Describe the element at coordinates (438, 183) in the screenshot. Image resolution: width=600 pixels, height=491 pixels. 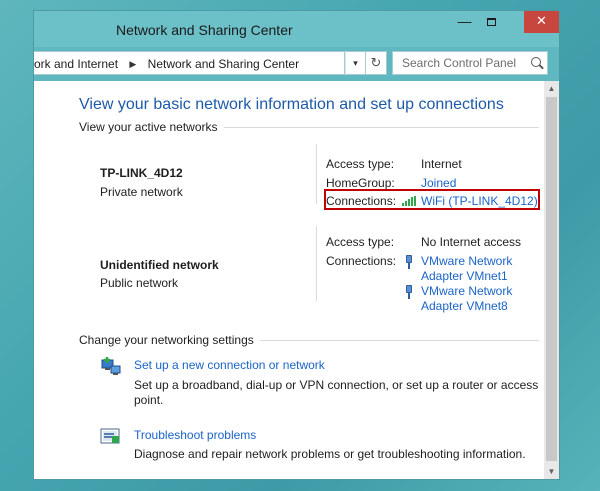
I see `homegroup-joined-link: Joined` at that location.